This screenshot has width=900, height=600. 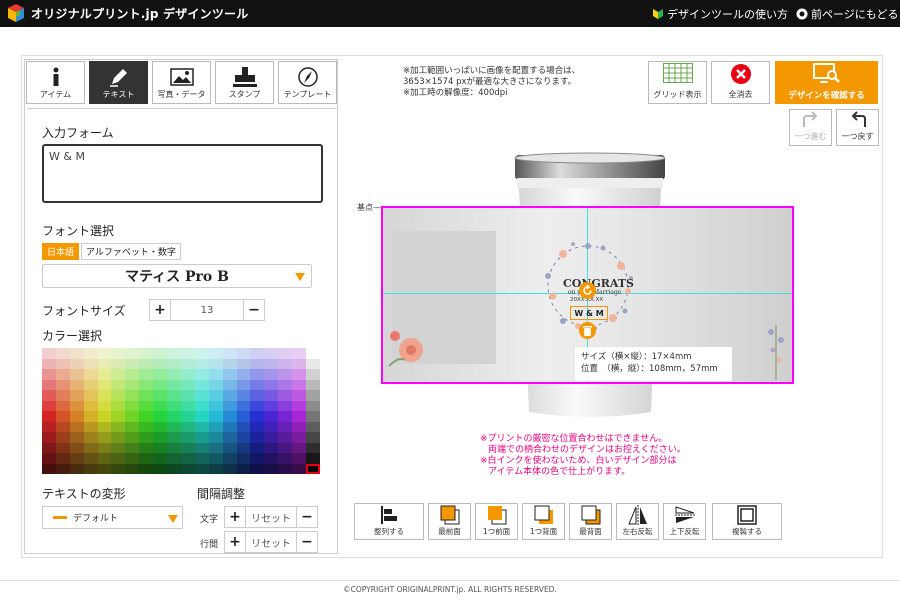 I want to click on logo: オリジナルプリント.jp デザインツール, so click(x=127, y=13).